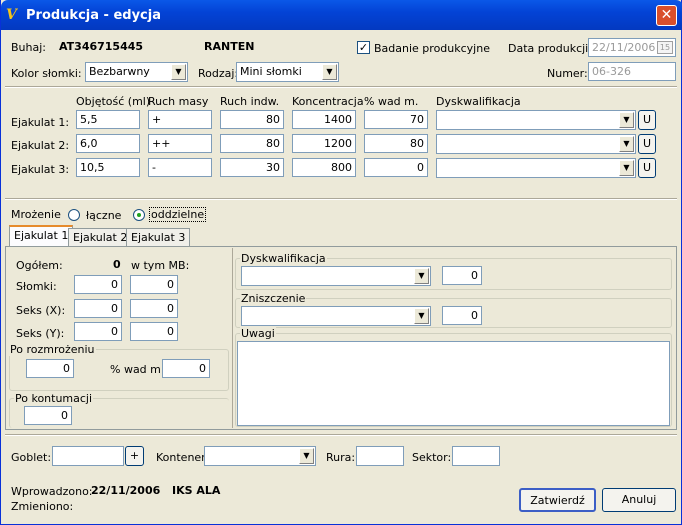 The image size is (682, 525). I want to click on calendar-icon: 15, so click(665, 47).